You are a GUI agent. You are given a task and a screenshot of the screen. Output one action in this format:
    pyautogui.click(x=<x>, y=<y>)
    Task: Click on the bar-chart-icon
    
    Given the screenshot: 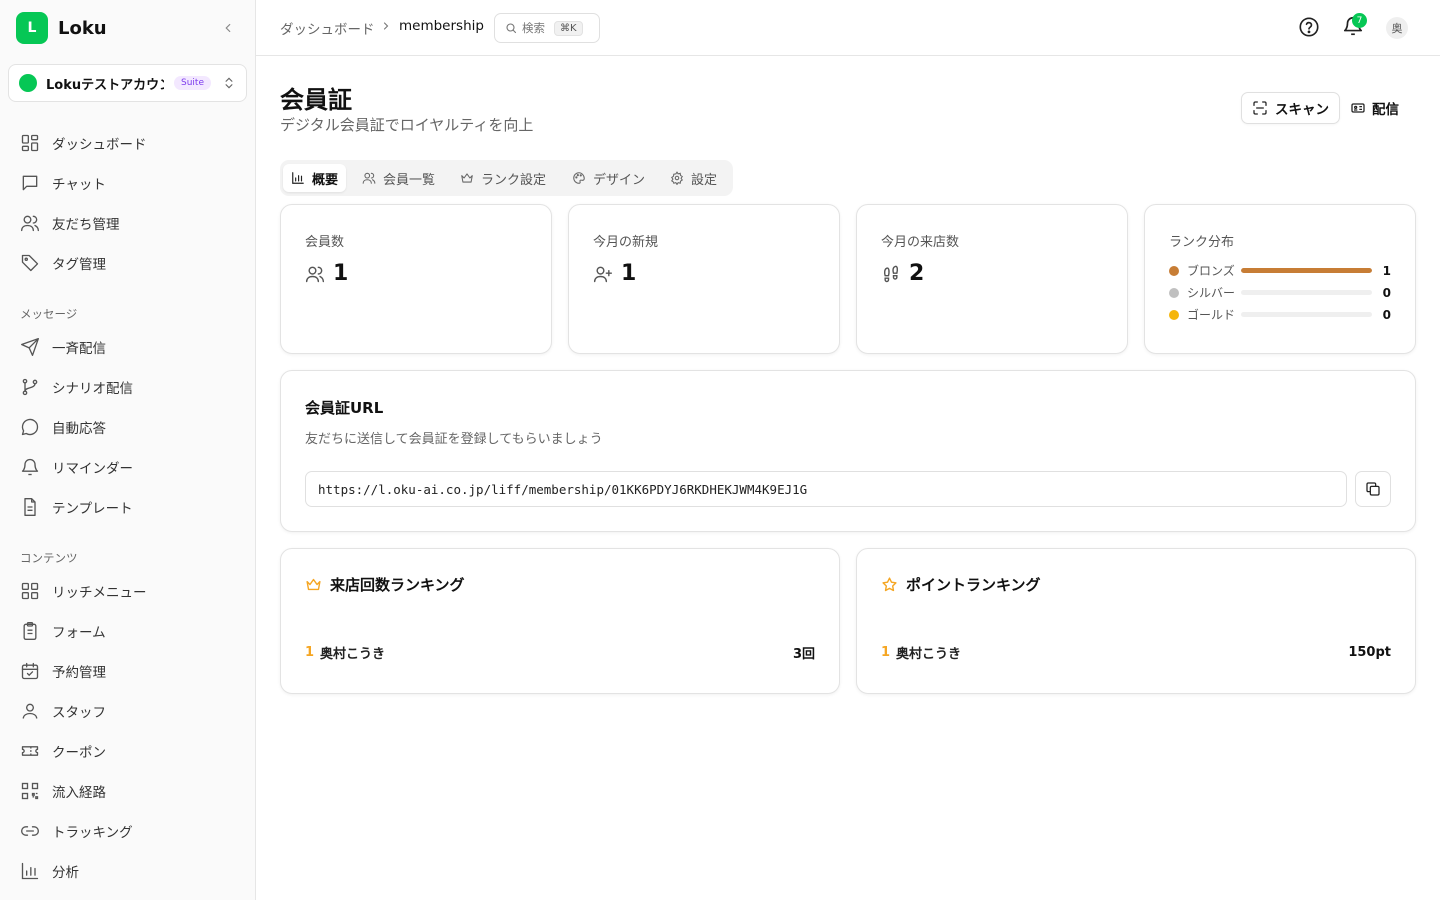 What is the action you would take?
    pyautogui.click(x=298, y=178)
    